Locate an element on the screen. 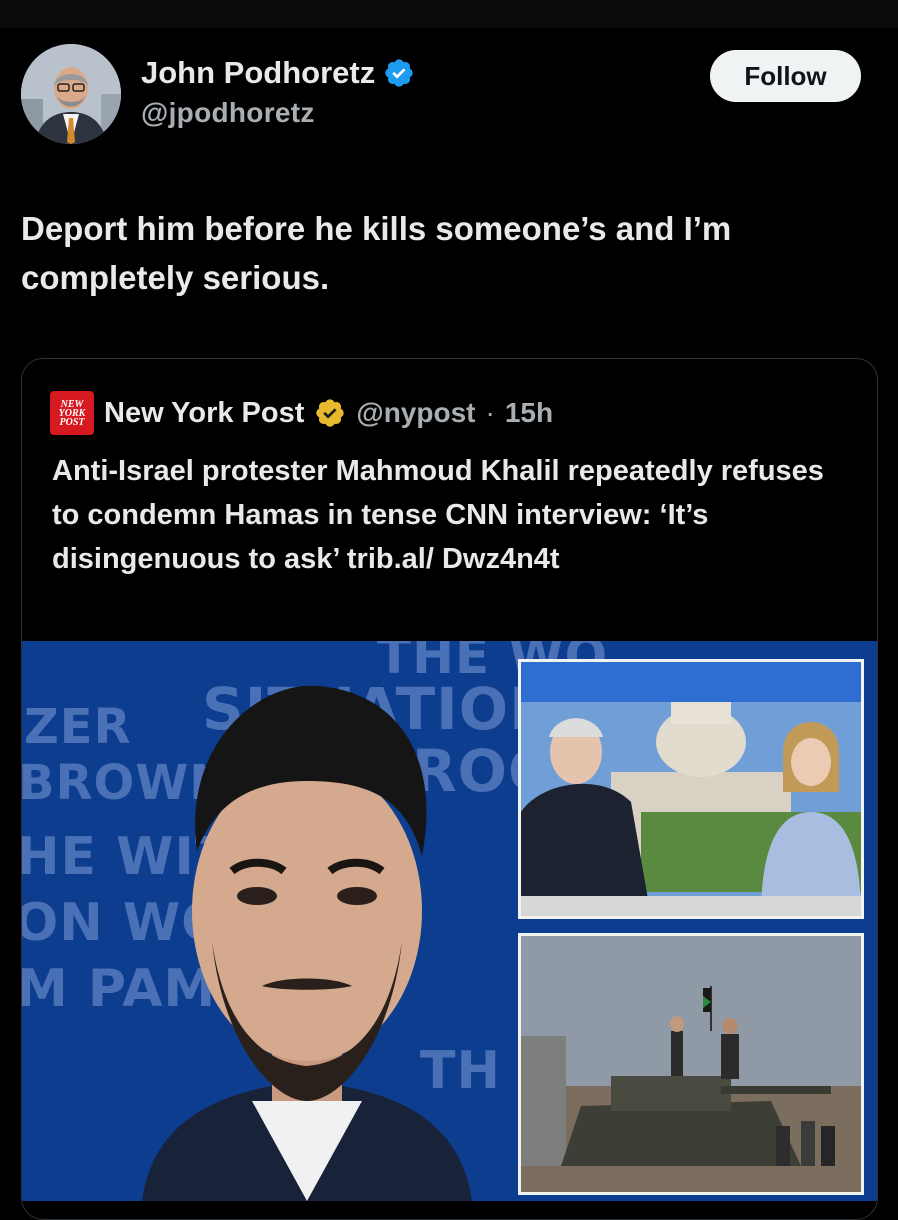 Image resolution: width=898 pixels, height=1220 pixels. quoted-timestamp: 15h is located at coordinates (529, 413).